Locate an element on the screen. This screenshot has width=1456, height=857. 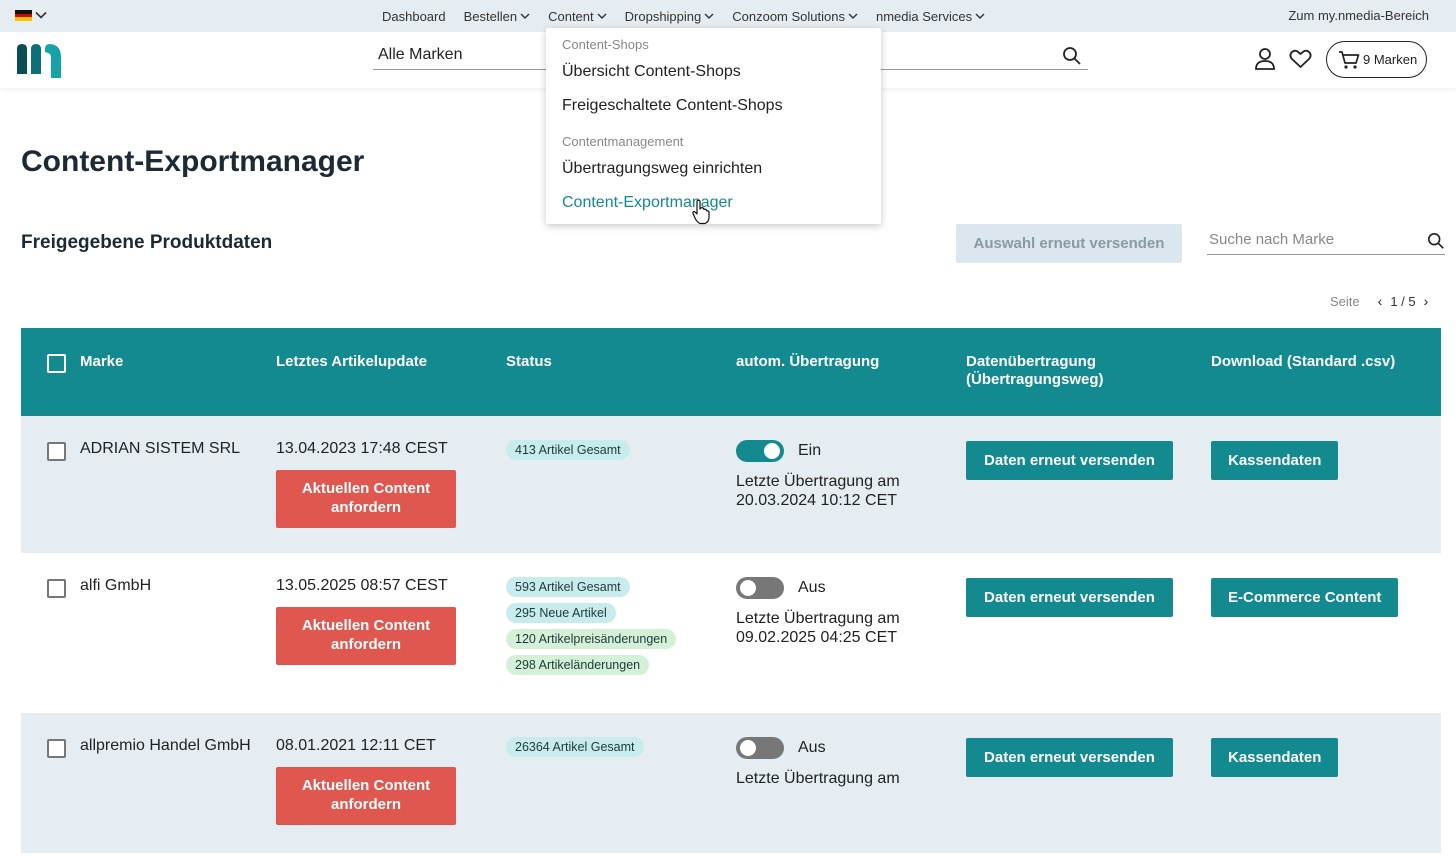
product-search-input: r is located at coordinates (980, 58).